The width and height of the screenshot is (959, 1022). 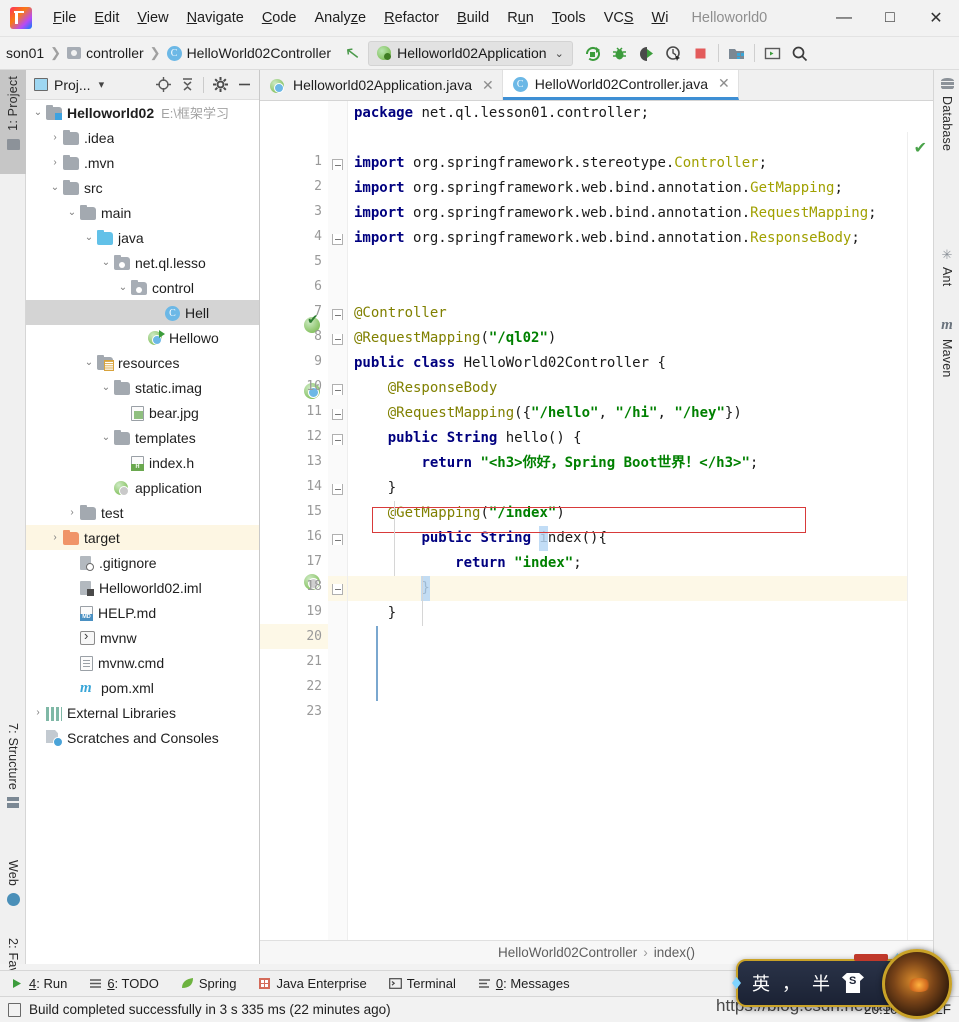 What do you see at coordinates (488, 85) in the screenshot?
I see `tab-close-icon-0: ✕` at bounding box center [488, 85].